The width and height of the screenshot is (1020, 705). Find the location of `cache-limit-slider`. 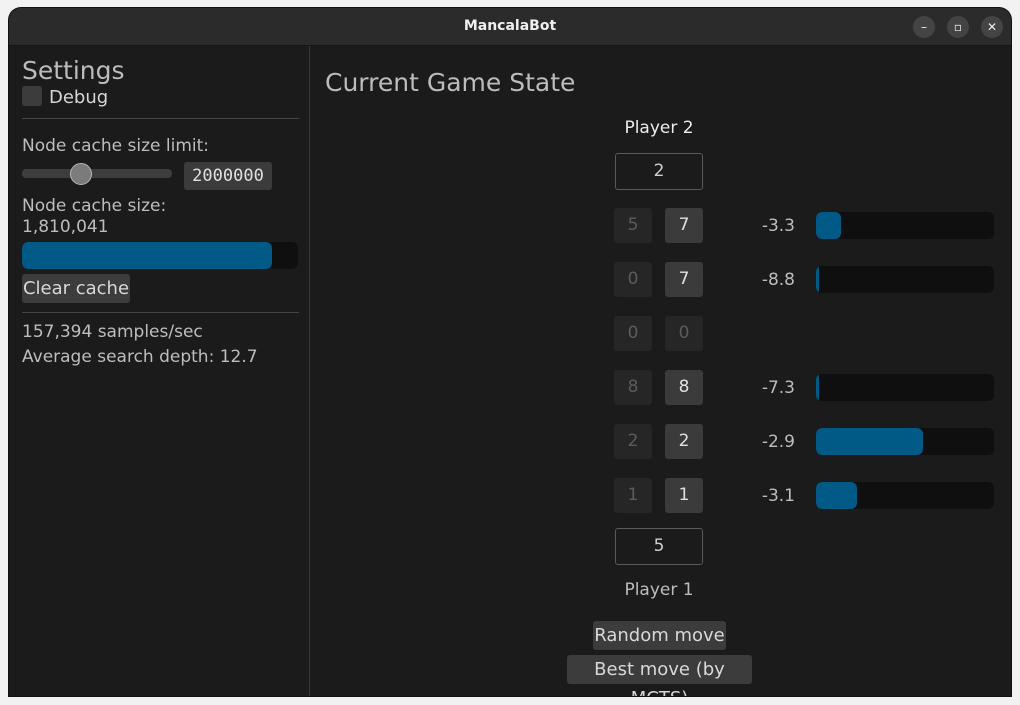

cache-limit-slider is located at coordinates (97, 173).